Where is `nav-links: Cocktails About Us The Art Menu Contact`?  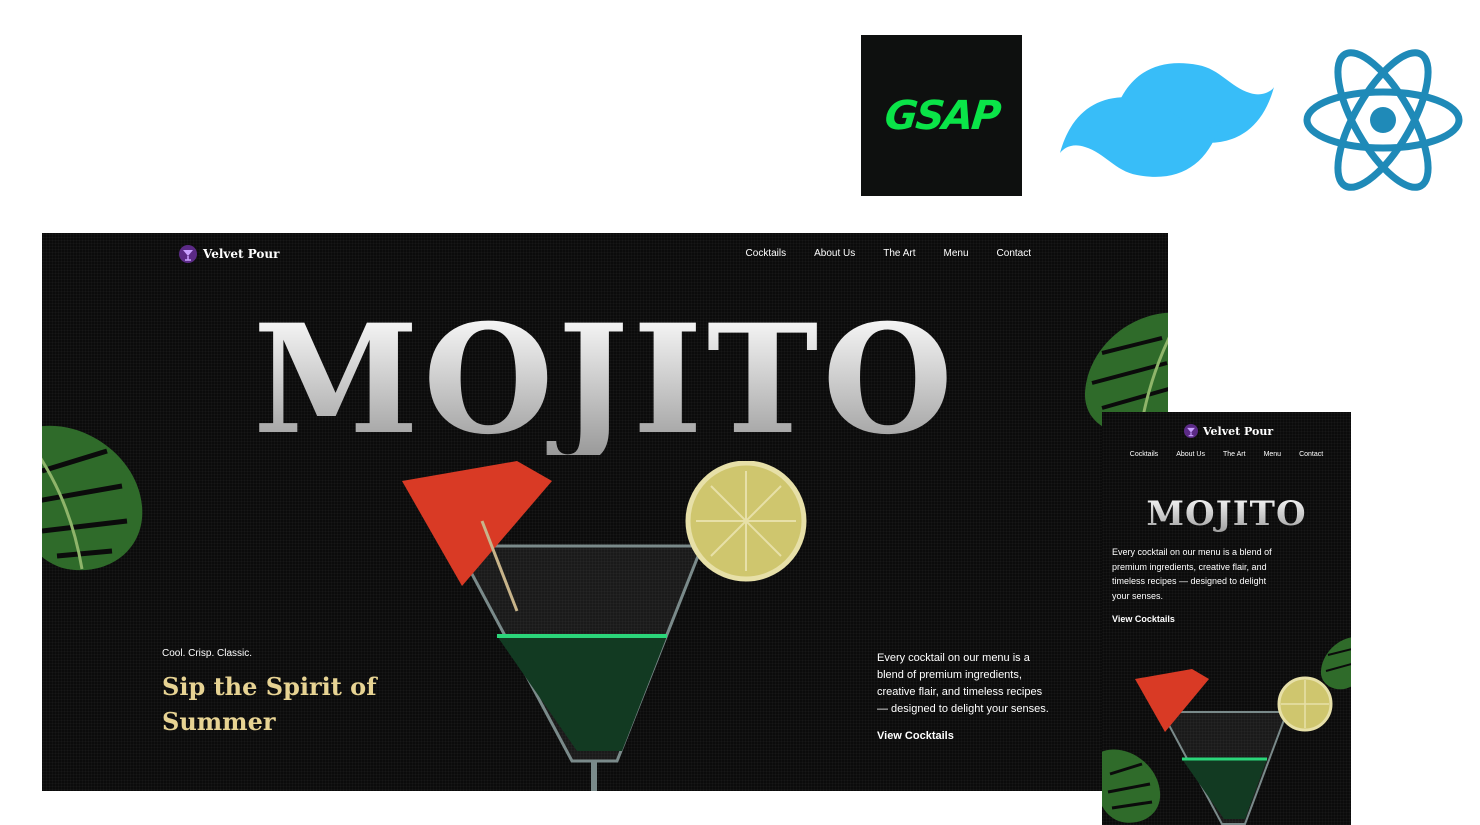 nav-links: Cocktails About Us The Art Menu Contact is located at coordinates (888, 253).